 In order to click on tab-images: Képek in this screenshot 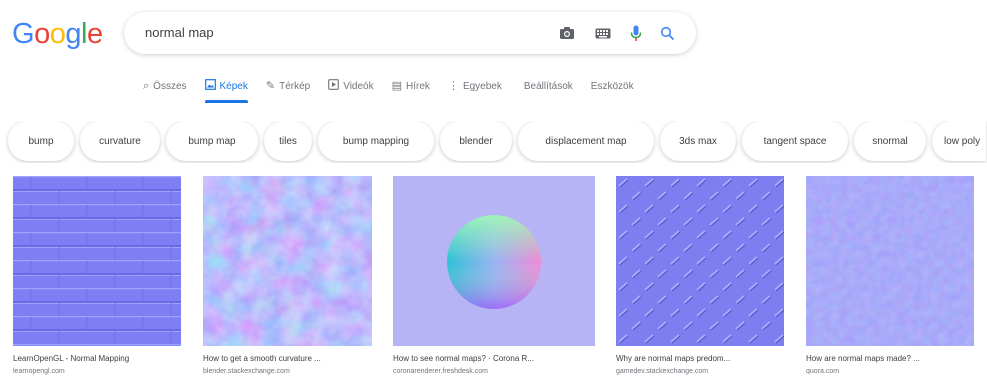, I will do `click(226, 89)`.